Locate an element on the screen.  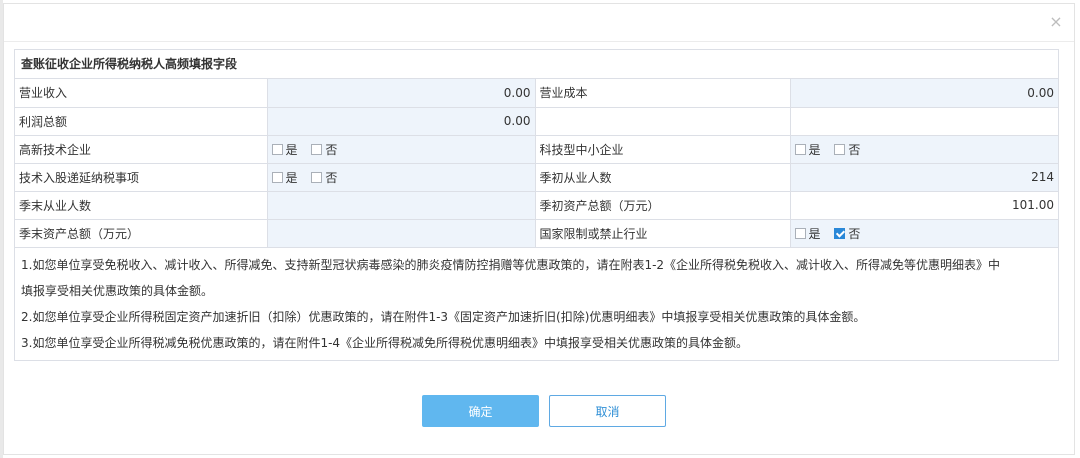
table-row: 季末资产总额（万元） 国家限制或禁止行业 是 否 is located at coordinates (536, 233).